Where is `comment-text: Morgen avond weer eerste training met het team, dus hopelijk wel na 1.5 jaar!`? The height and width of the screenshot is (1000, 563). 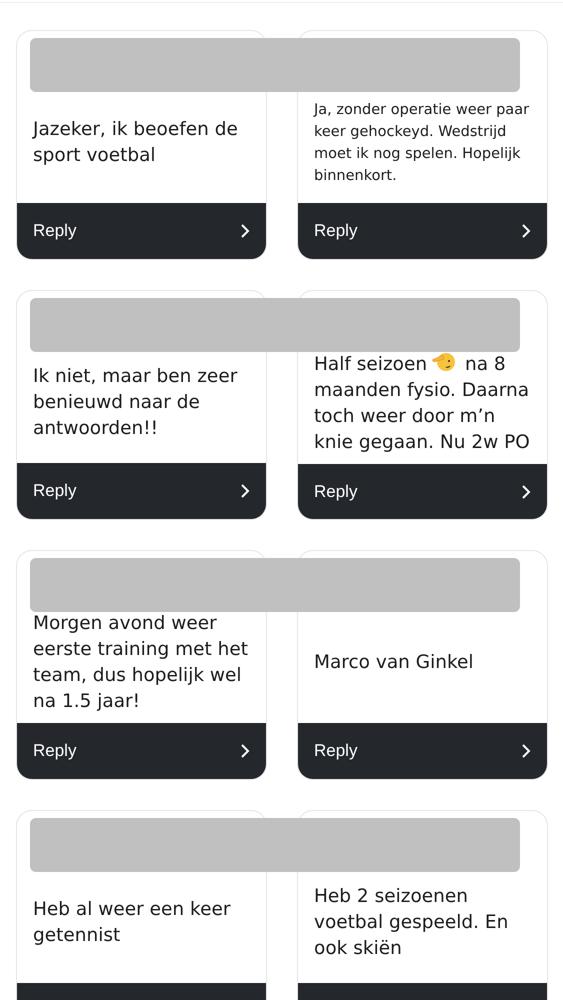 comment-text: Morgen avond weer eerste training met het team, dus hopelijk wel na 1.5 jaar! is located at coordinates (141, 663).